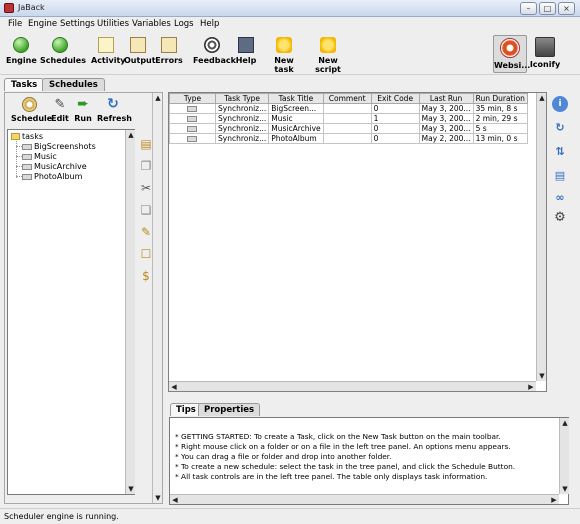 This screenshot has height=524, width=580. Describe the element at coordinates (59, 146) in the screenshot. I see `tree-item: BigScreenshots` at that location.